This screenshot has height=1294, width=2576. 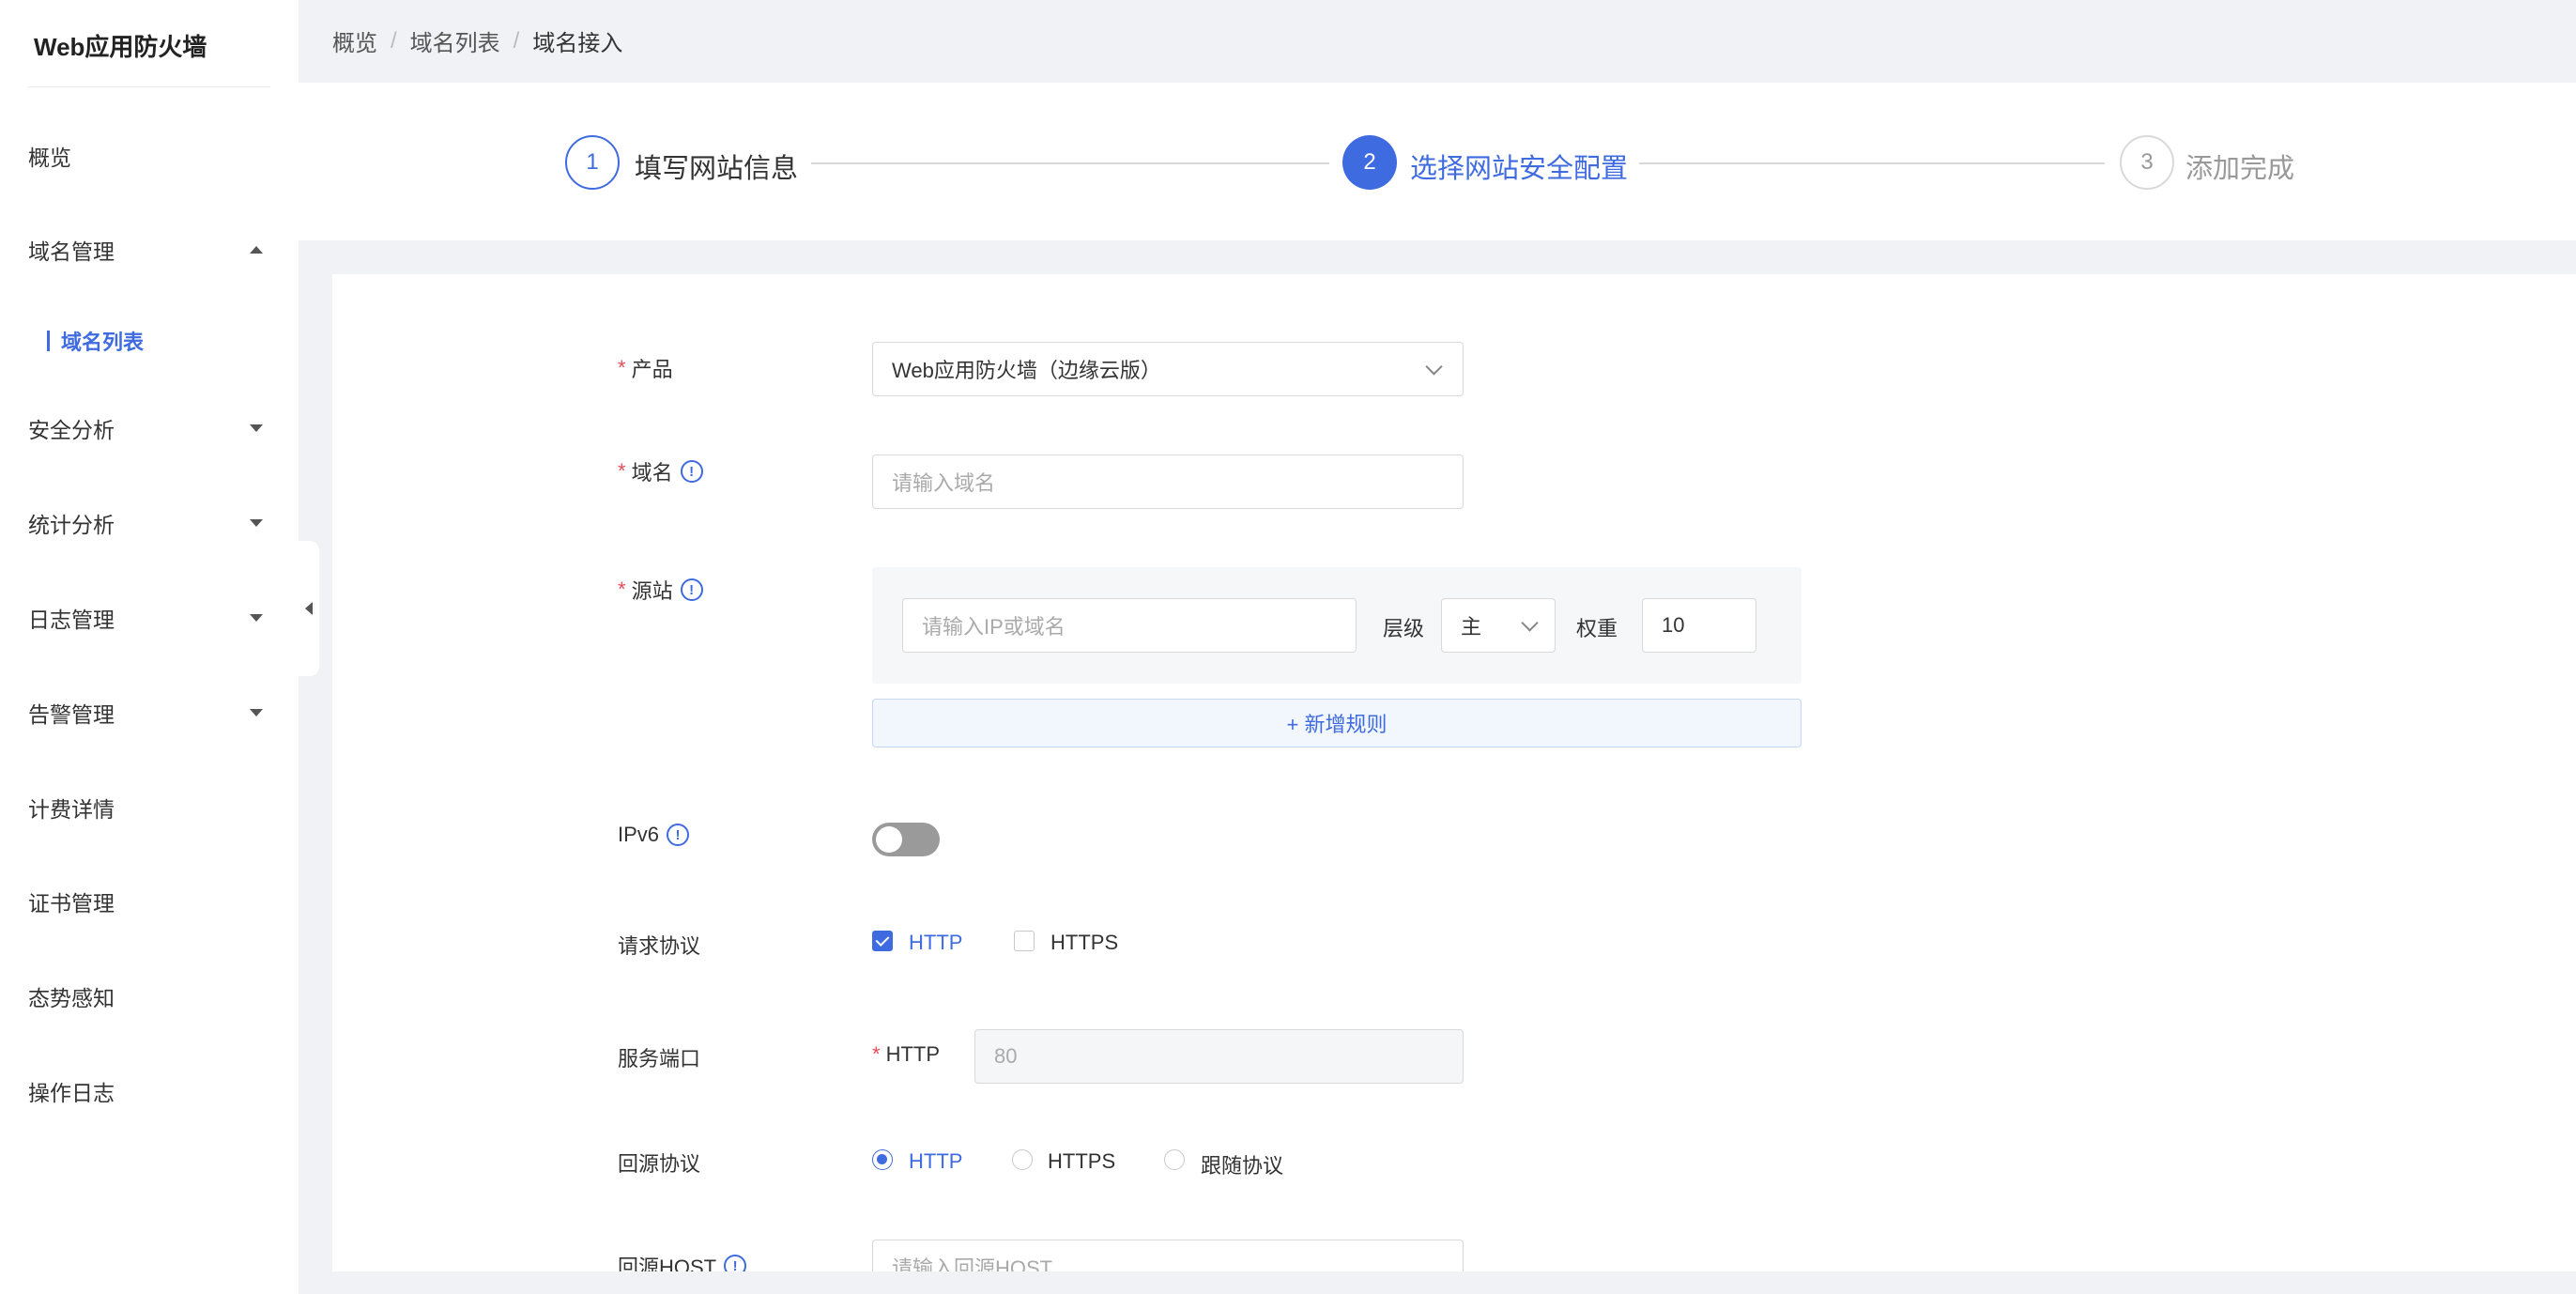 What do you see at coordinates (889, 839) in the screenshot?
I see `toggle-knob` at bounding box center [889, 839].